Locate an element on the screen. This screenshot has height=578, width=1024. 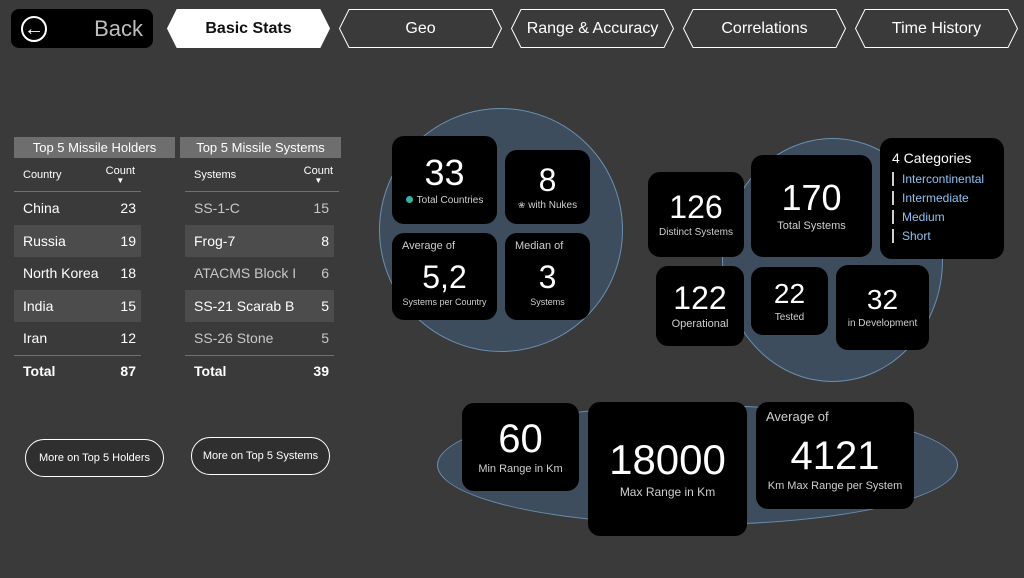
with-nukes-value: 8 is located at coordinates (547, 179).